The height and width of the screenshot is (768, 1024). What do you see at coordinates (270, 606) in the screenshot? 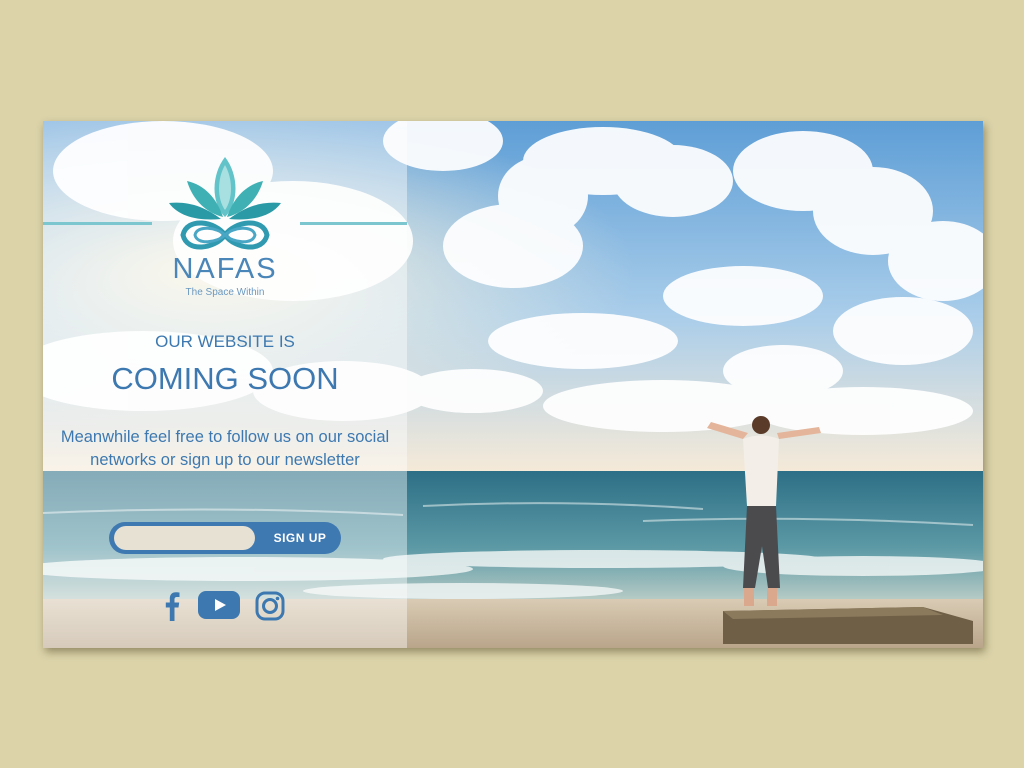
I see `instagram-icon` at bounding box center [270, 606].